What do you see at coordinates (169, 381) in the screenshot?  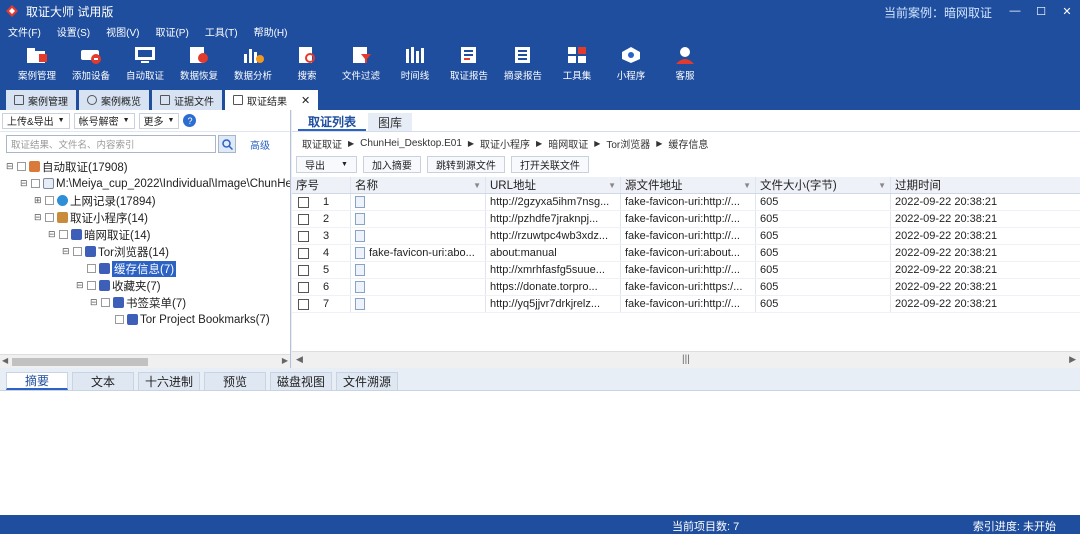 I see `tab-hex: 十六进制` at bounding box center [169, 381].